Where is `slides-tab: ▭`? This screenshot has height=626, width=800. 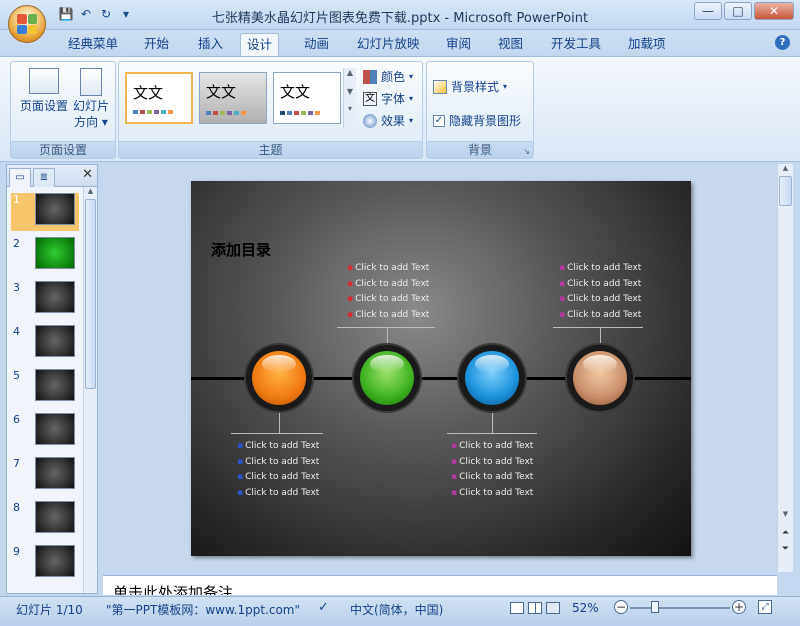 slides-tab: ▭ is located at coordinates (20, 177).